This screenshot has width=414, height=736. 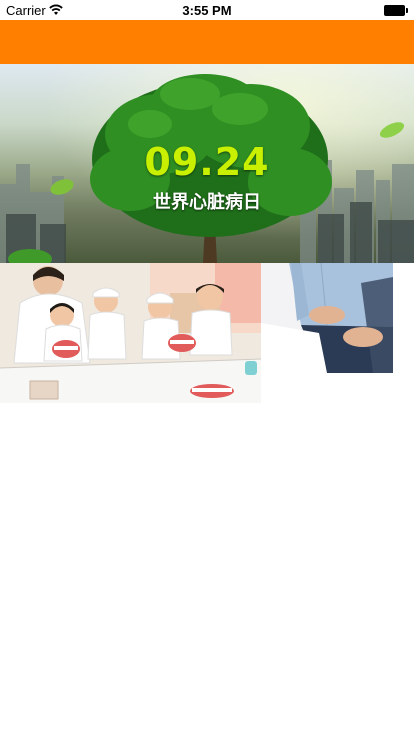 I want to click on navigation-bar, so click(x=207, y=42).